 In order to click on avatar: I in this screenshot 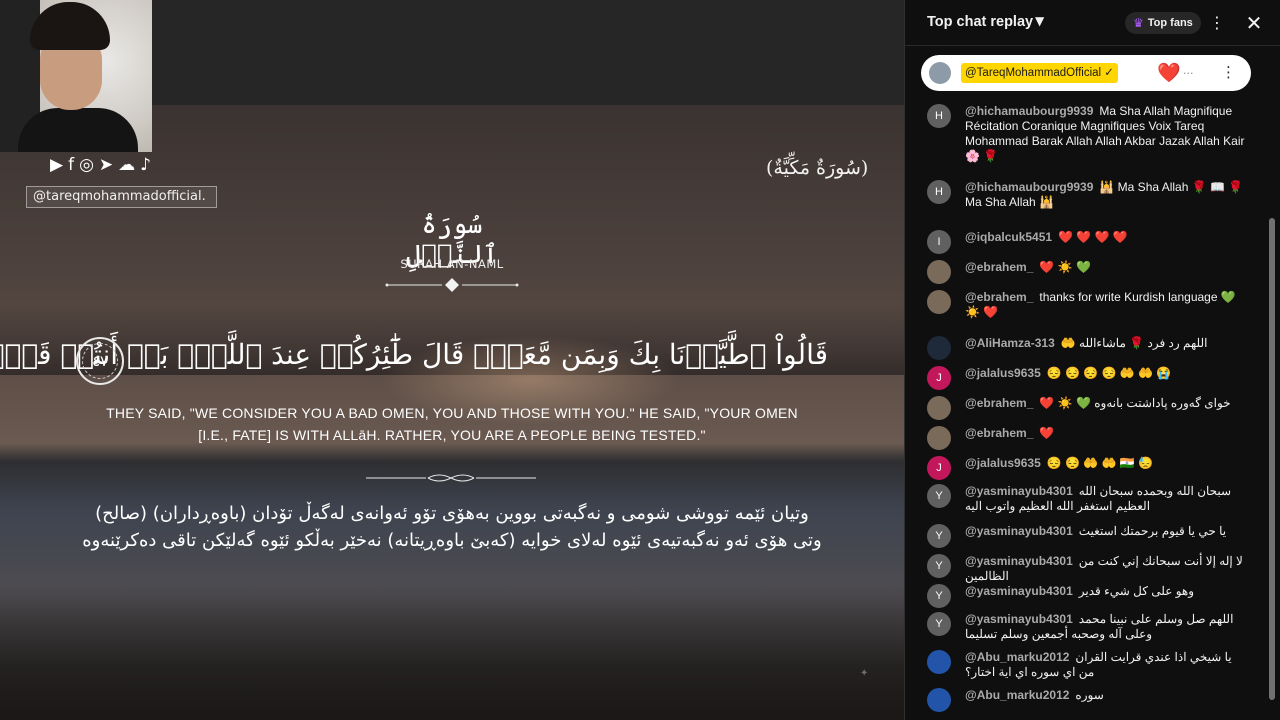, I will do `click(939, 242)`.